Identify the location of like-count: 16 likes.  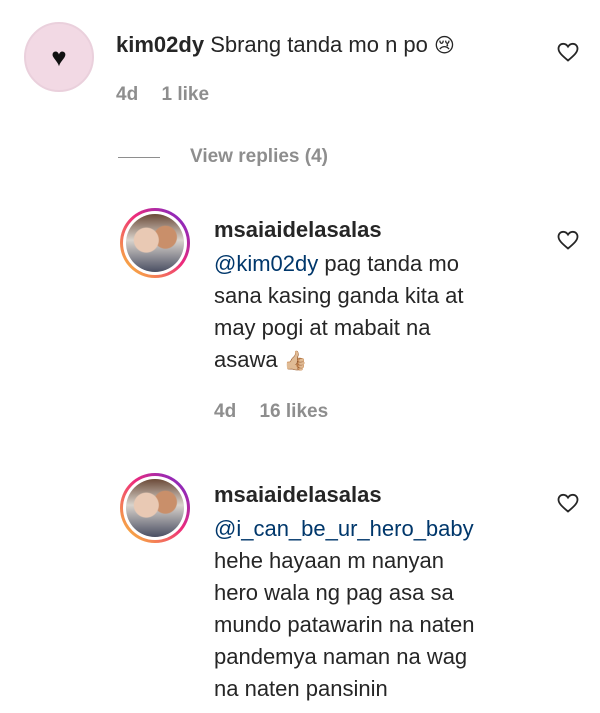
(293, 411).